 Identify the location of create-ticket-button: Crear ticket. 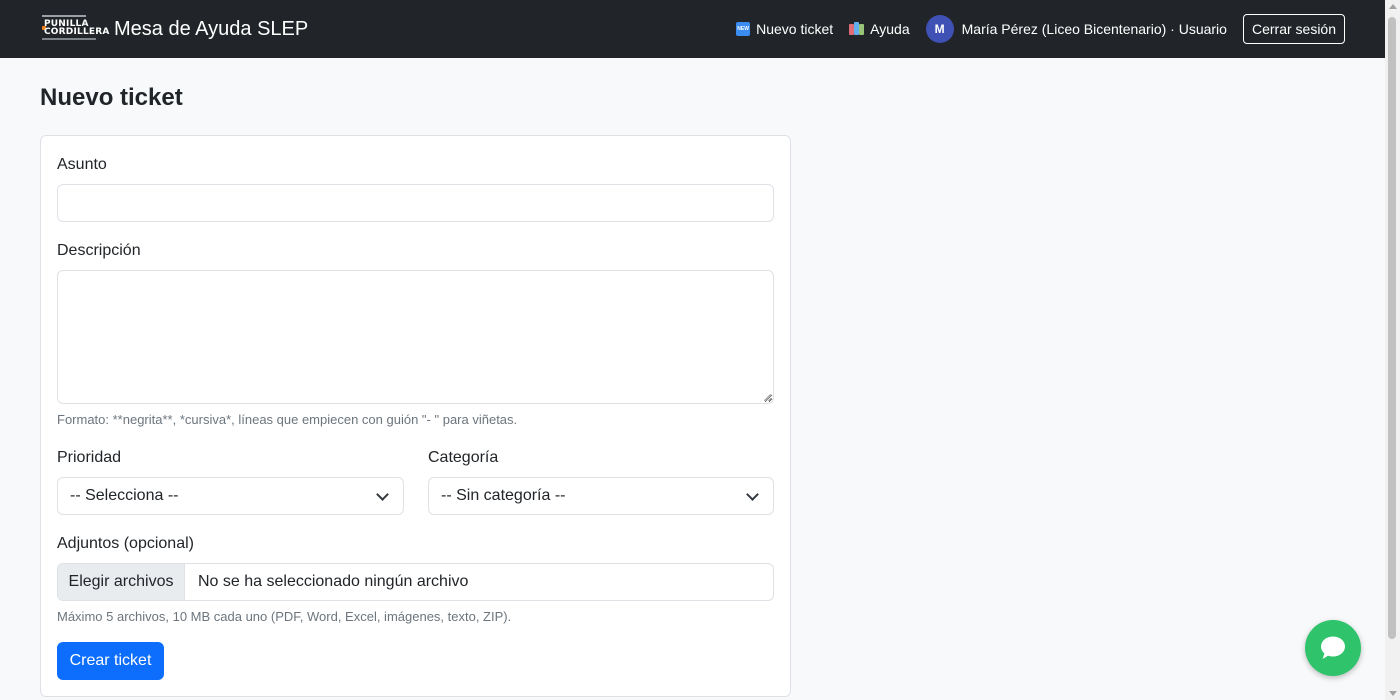
(110, 661).